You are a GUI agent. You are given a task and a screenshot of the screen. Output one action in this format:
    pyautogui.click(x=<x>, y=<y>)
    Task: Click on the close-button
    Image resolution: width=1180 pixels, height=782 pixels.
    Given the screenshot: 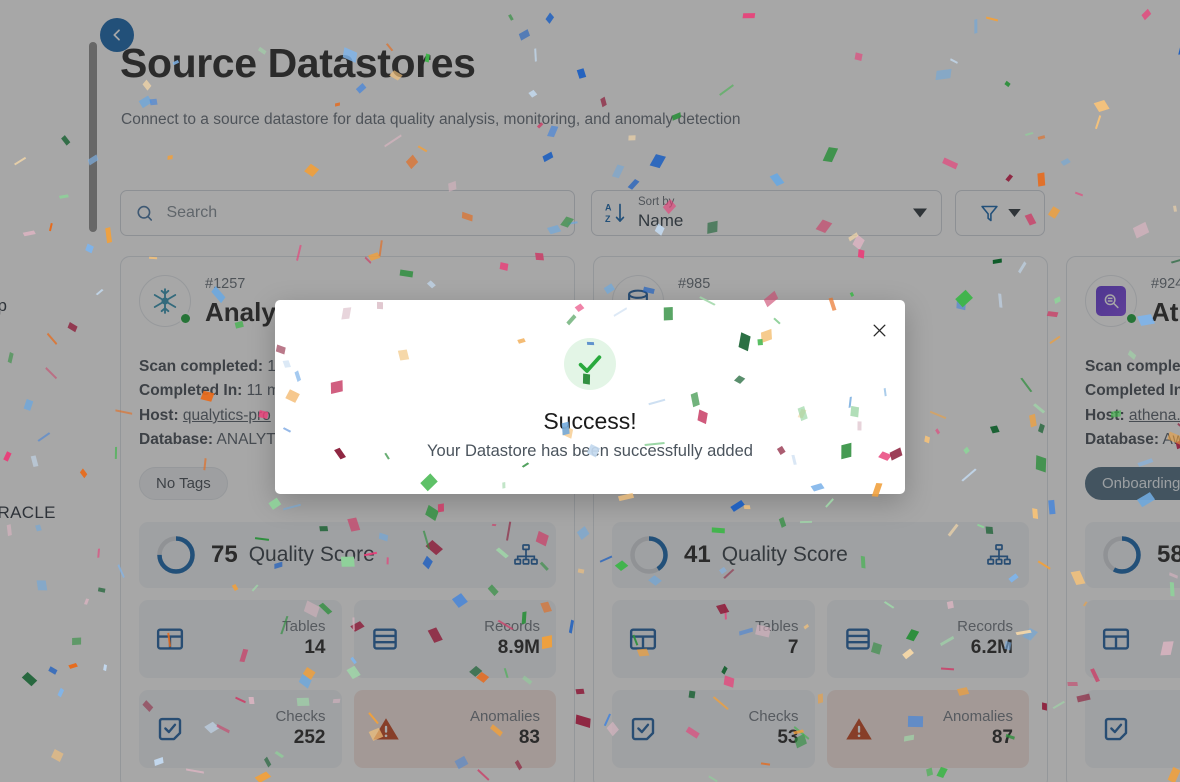 What is the action you would take?
    pyautogui.click(x=879, y=330)
    